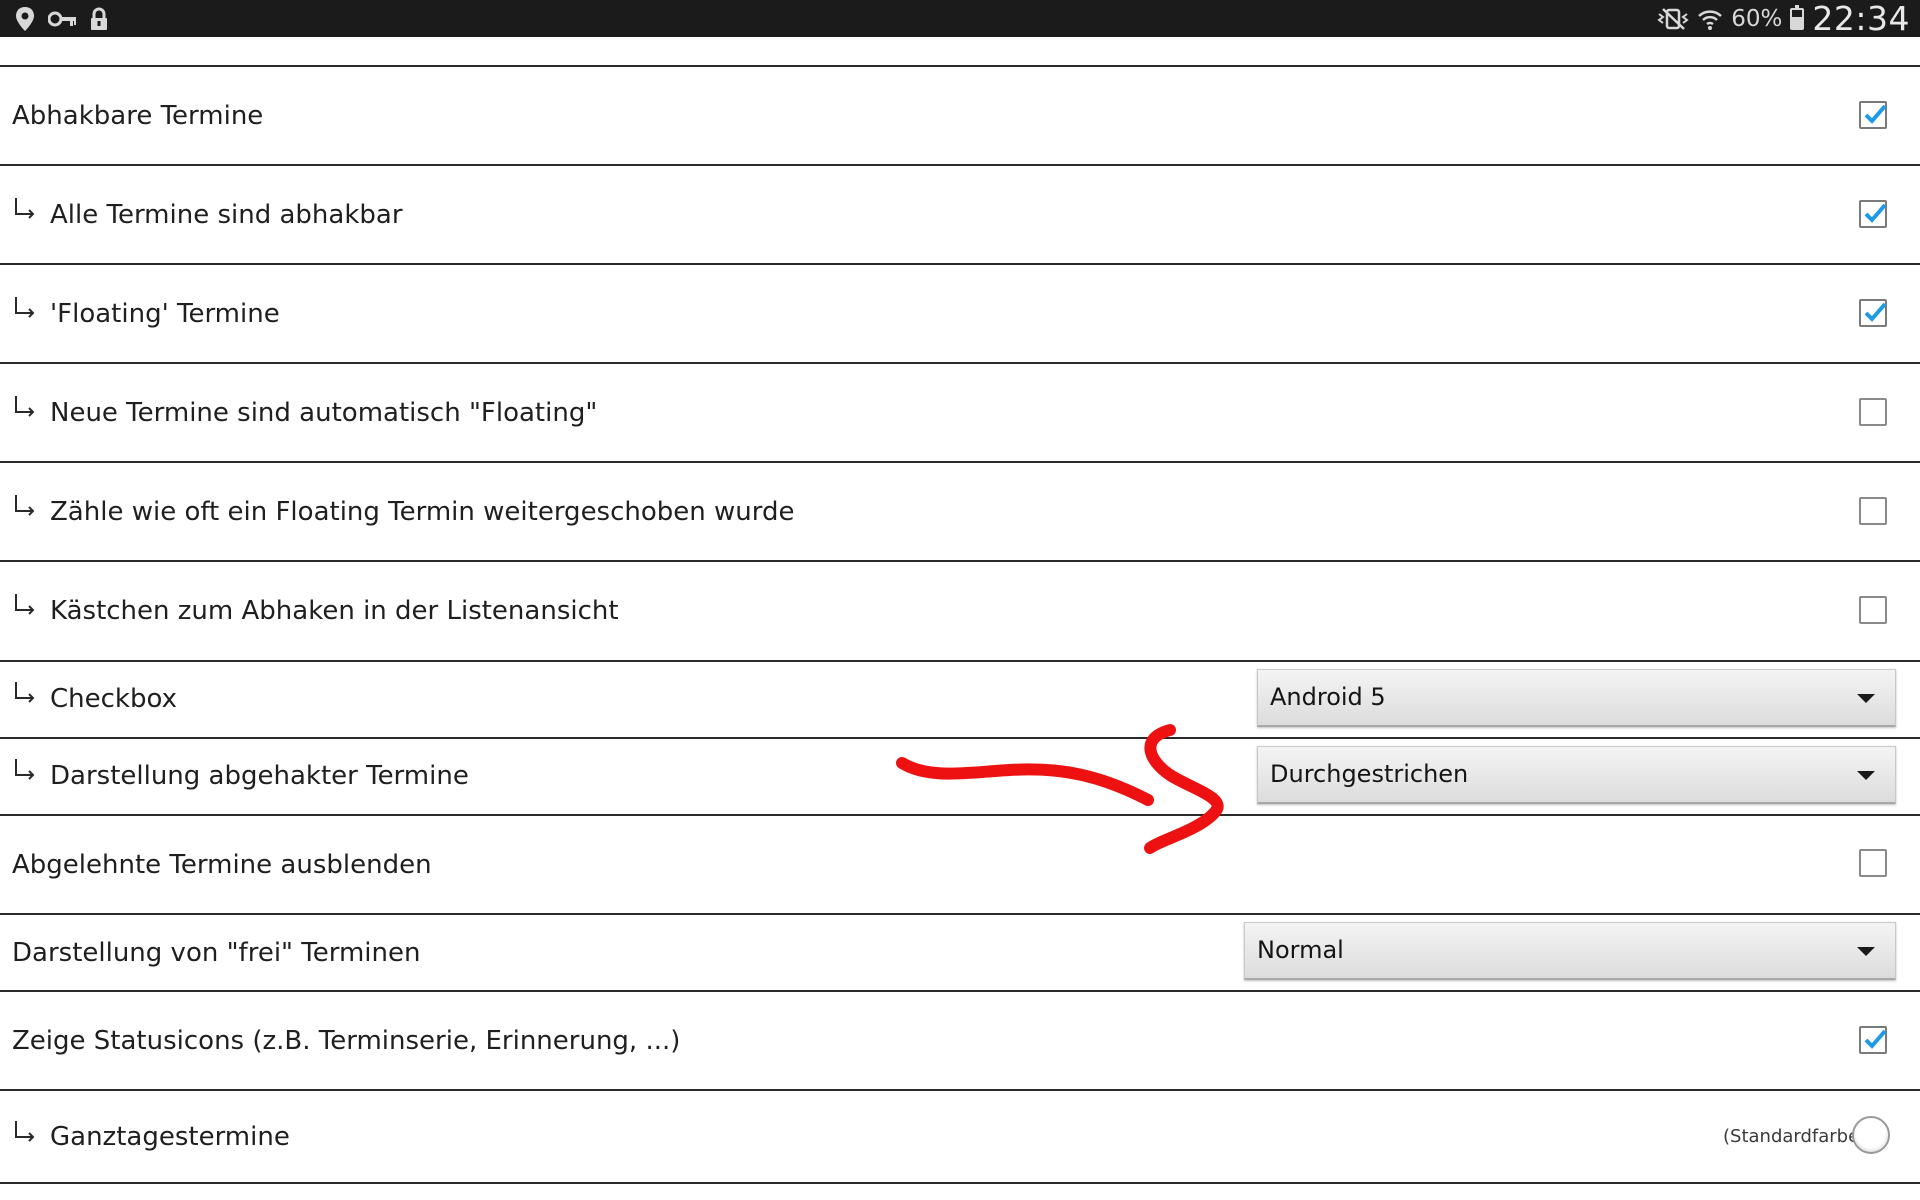 The image size is (1920, 1200). What do you see at coordinates (1300, 950) in the screenshot?
I see `dropdown-value: Normal` at bounding box center [1300, 950].